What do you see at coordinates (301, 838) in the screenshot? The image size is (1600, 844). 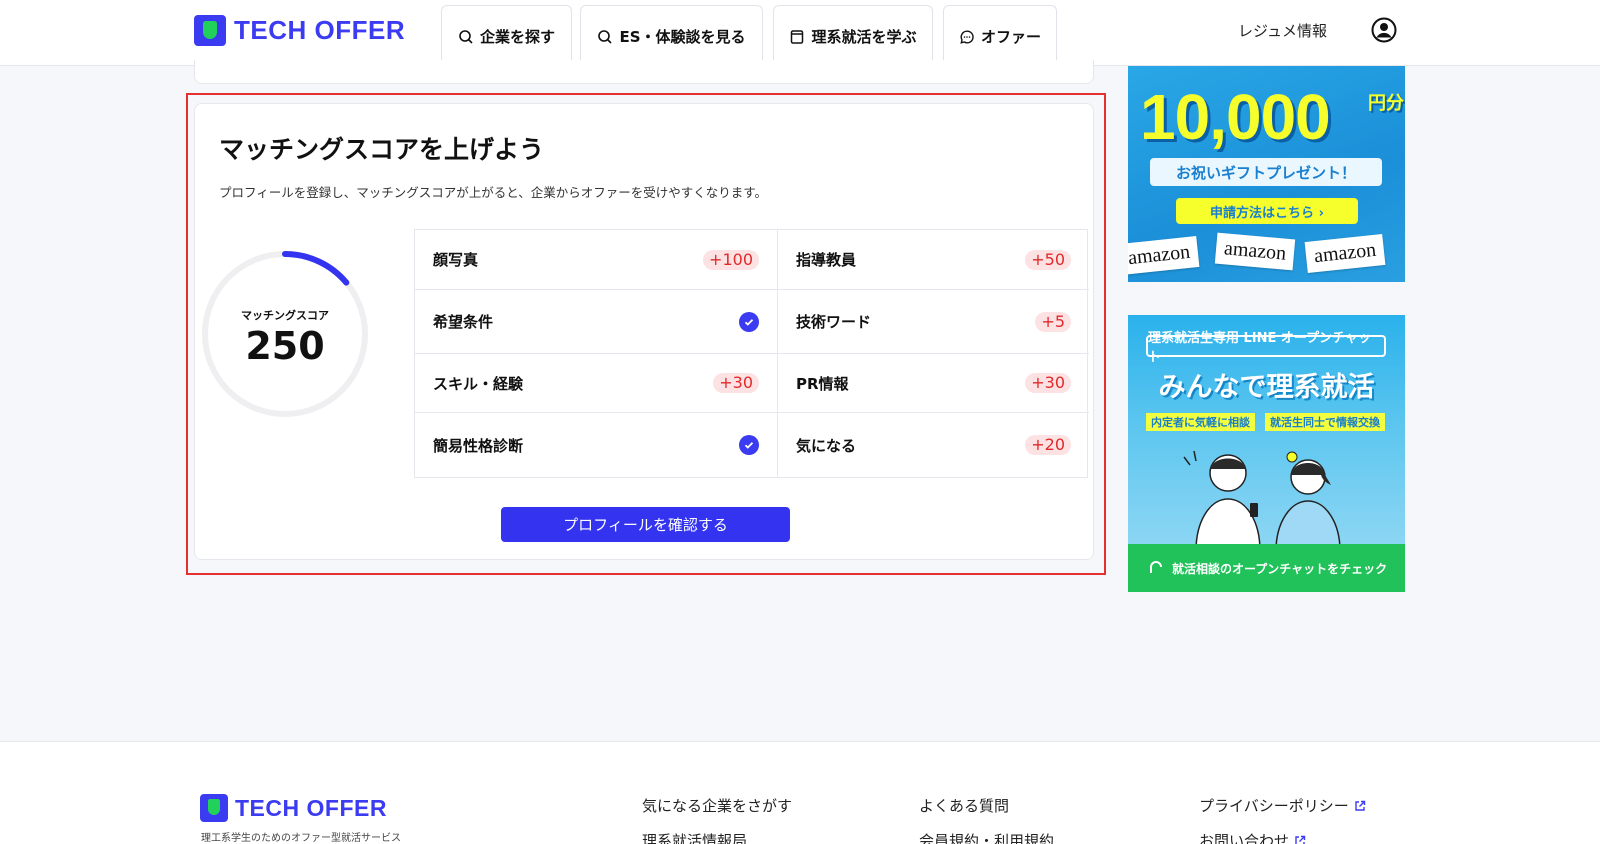 I see `footer-tagline: 理工系学生のためのオファー型就活サービス` at bounding box center [301, 838].